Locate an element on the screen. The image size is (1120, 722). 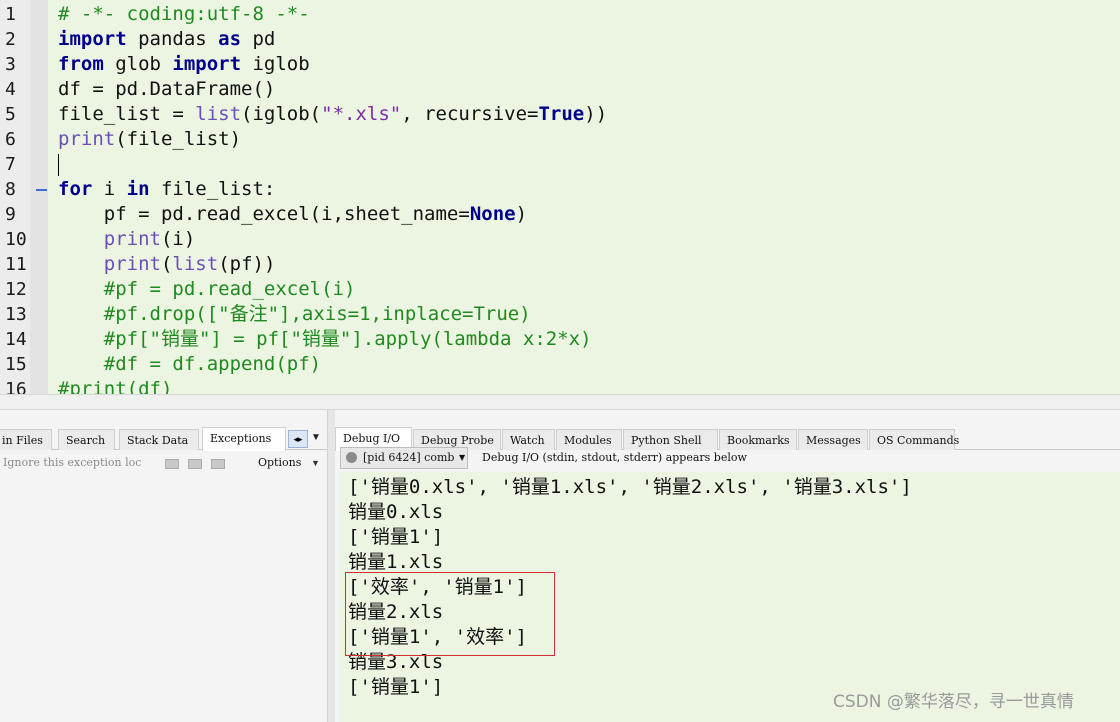
line-number: 6 is located at coordinates (10, 139).